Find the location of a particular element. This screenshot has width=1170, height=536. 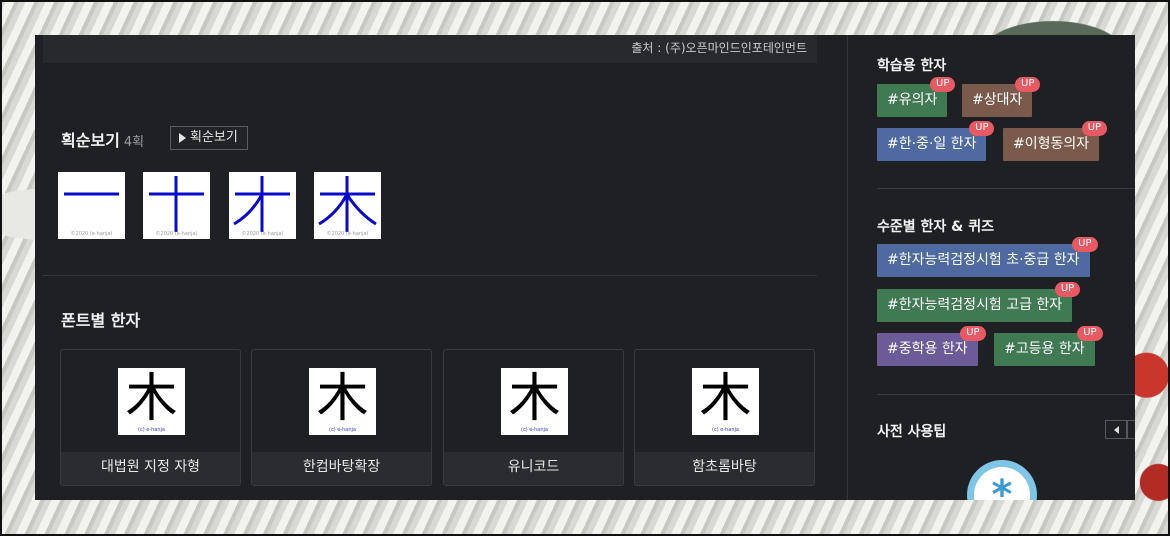

section-divider is located at coordinates (430, 275).